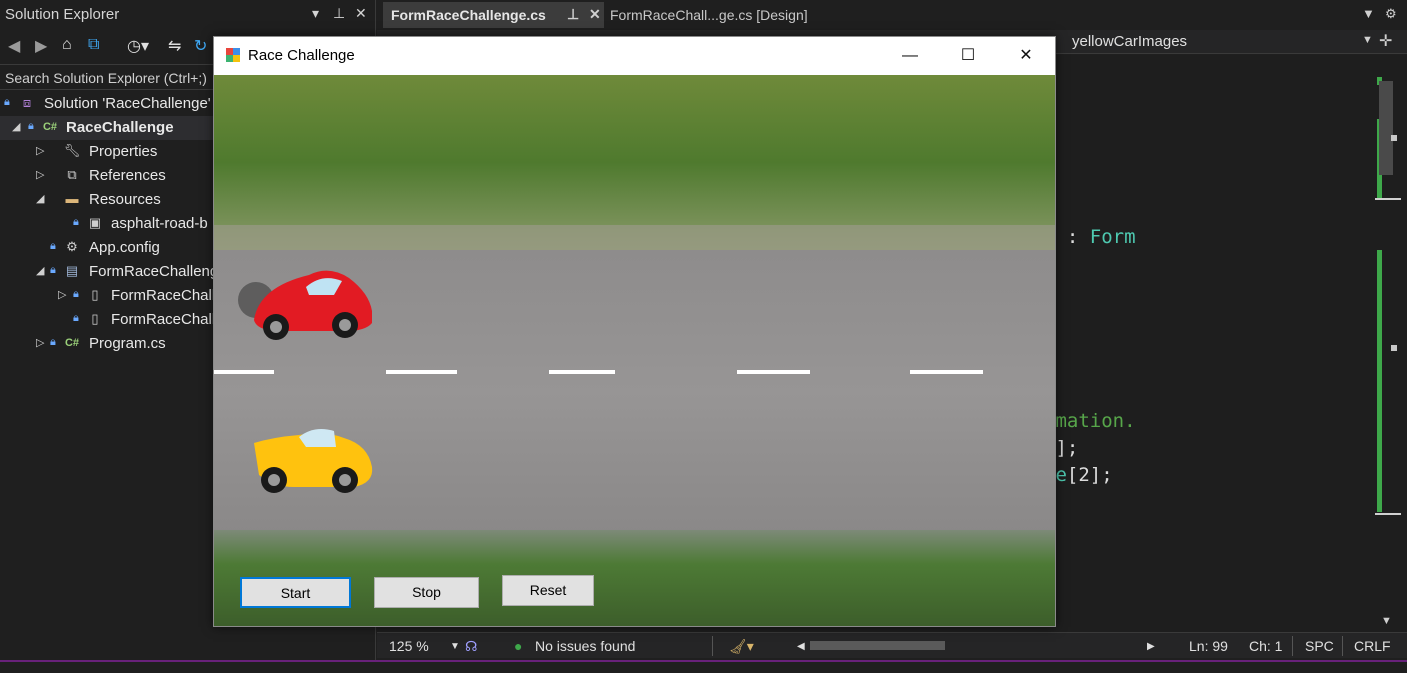 The image size is (1407, 673). I want to click on wrench-icon: 🔧︎, so click(72, 150).